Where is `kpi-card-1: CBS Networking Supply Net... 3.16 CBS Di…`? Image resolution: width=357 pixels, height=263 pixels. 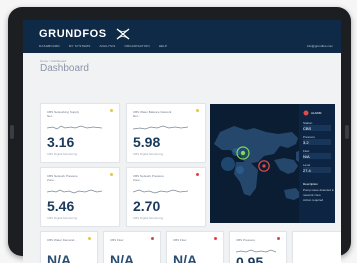
kpi-card-1: CBS Networking Supply Net... 3.16 CBS Di… is located at coordinates (80, 133).